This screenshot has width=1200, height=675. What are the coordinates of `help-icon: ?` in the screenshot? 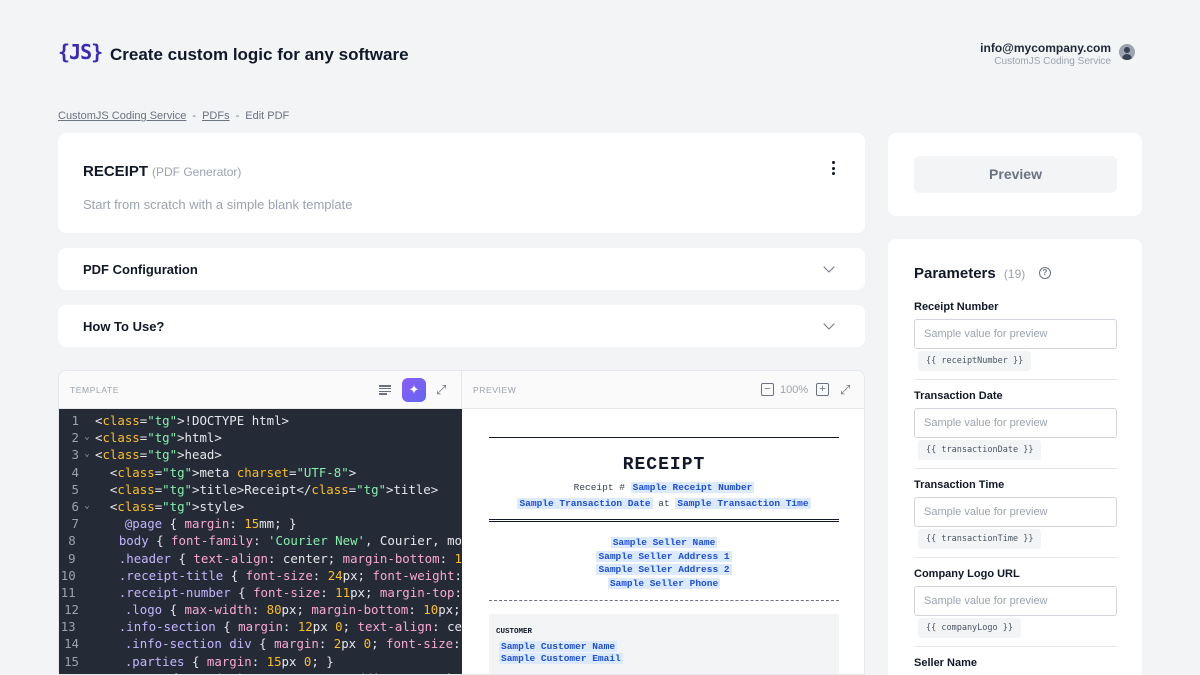 It's located at (1045, 273).